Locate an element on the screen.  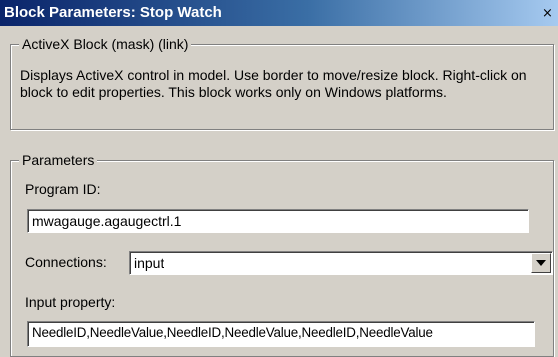
title-bar: Block Parameters: Stop Watch × is located at coordinates (279, 13).